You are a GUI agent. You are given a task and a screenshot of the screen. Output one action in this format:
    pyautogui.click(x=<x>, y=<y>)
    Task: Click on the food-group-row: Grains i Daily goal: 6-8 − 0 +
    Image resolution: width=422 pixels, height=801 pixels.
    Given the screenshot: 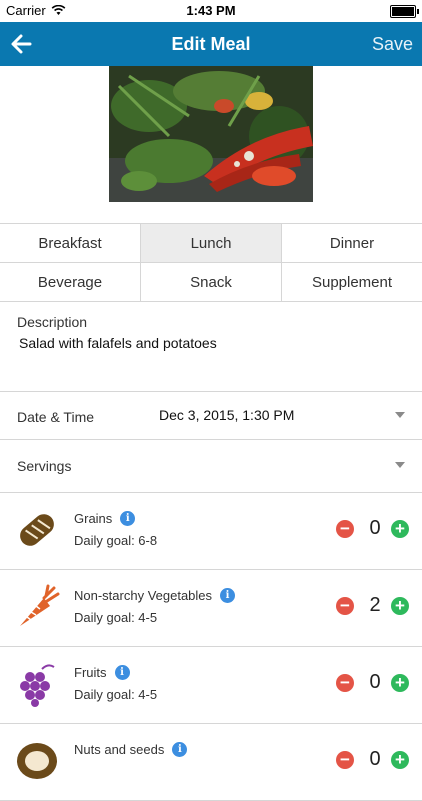 What is the action you would take?
    pyautogui.click(x=211, y=531)
    